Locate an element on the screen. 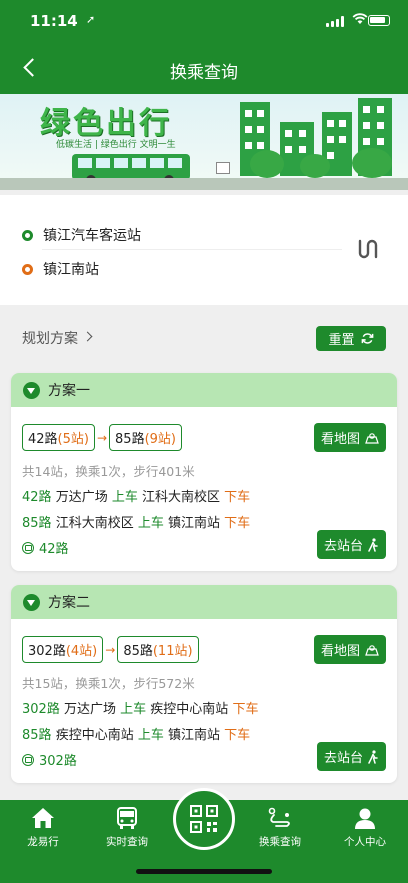 This screenshot has width=408, height=883. route-chip: 302路 (4站) is located at coordinates (63, 649).